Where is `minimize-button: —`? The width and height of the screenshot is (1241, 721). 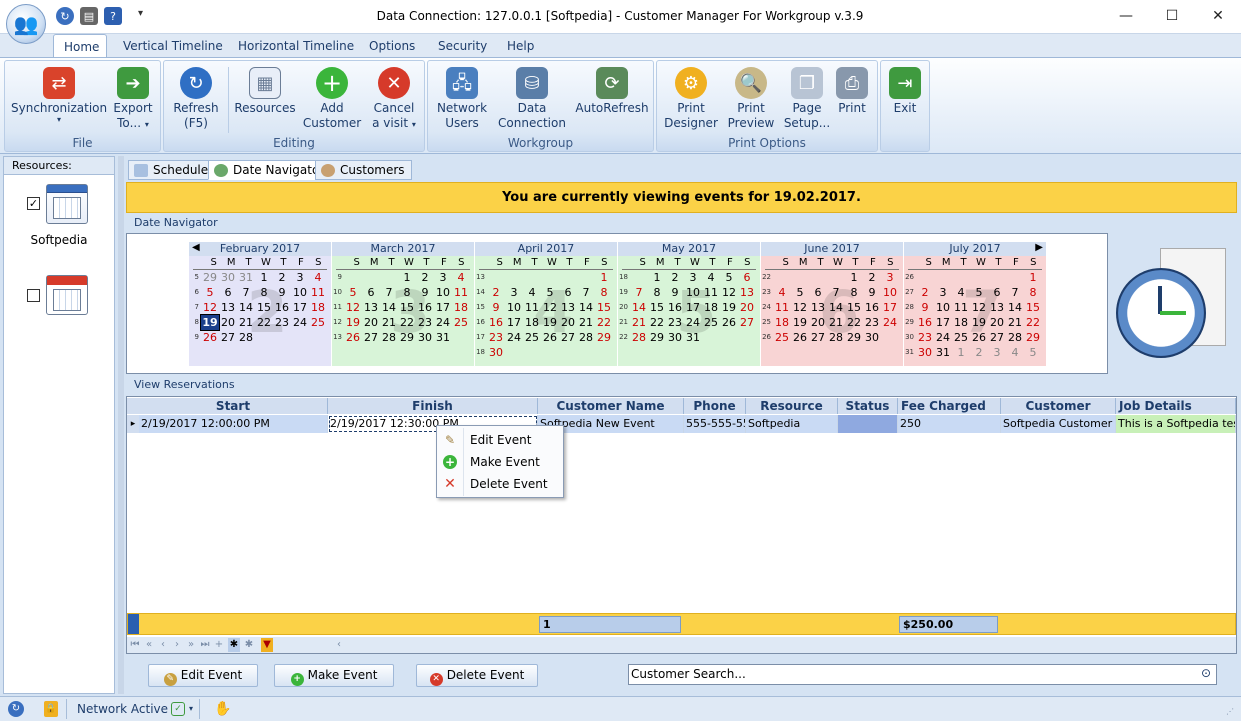 minimize-button: — is located at coordinates (1126, 16).